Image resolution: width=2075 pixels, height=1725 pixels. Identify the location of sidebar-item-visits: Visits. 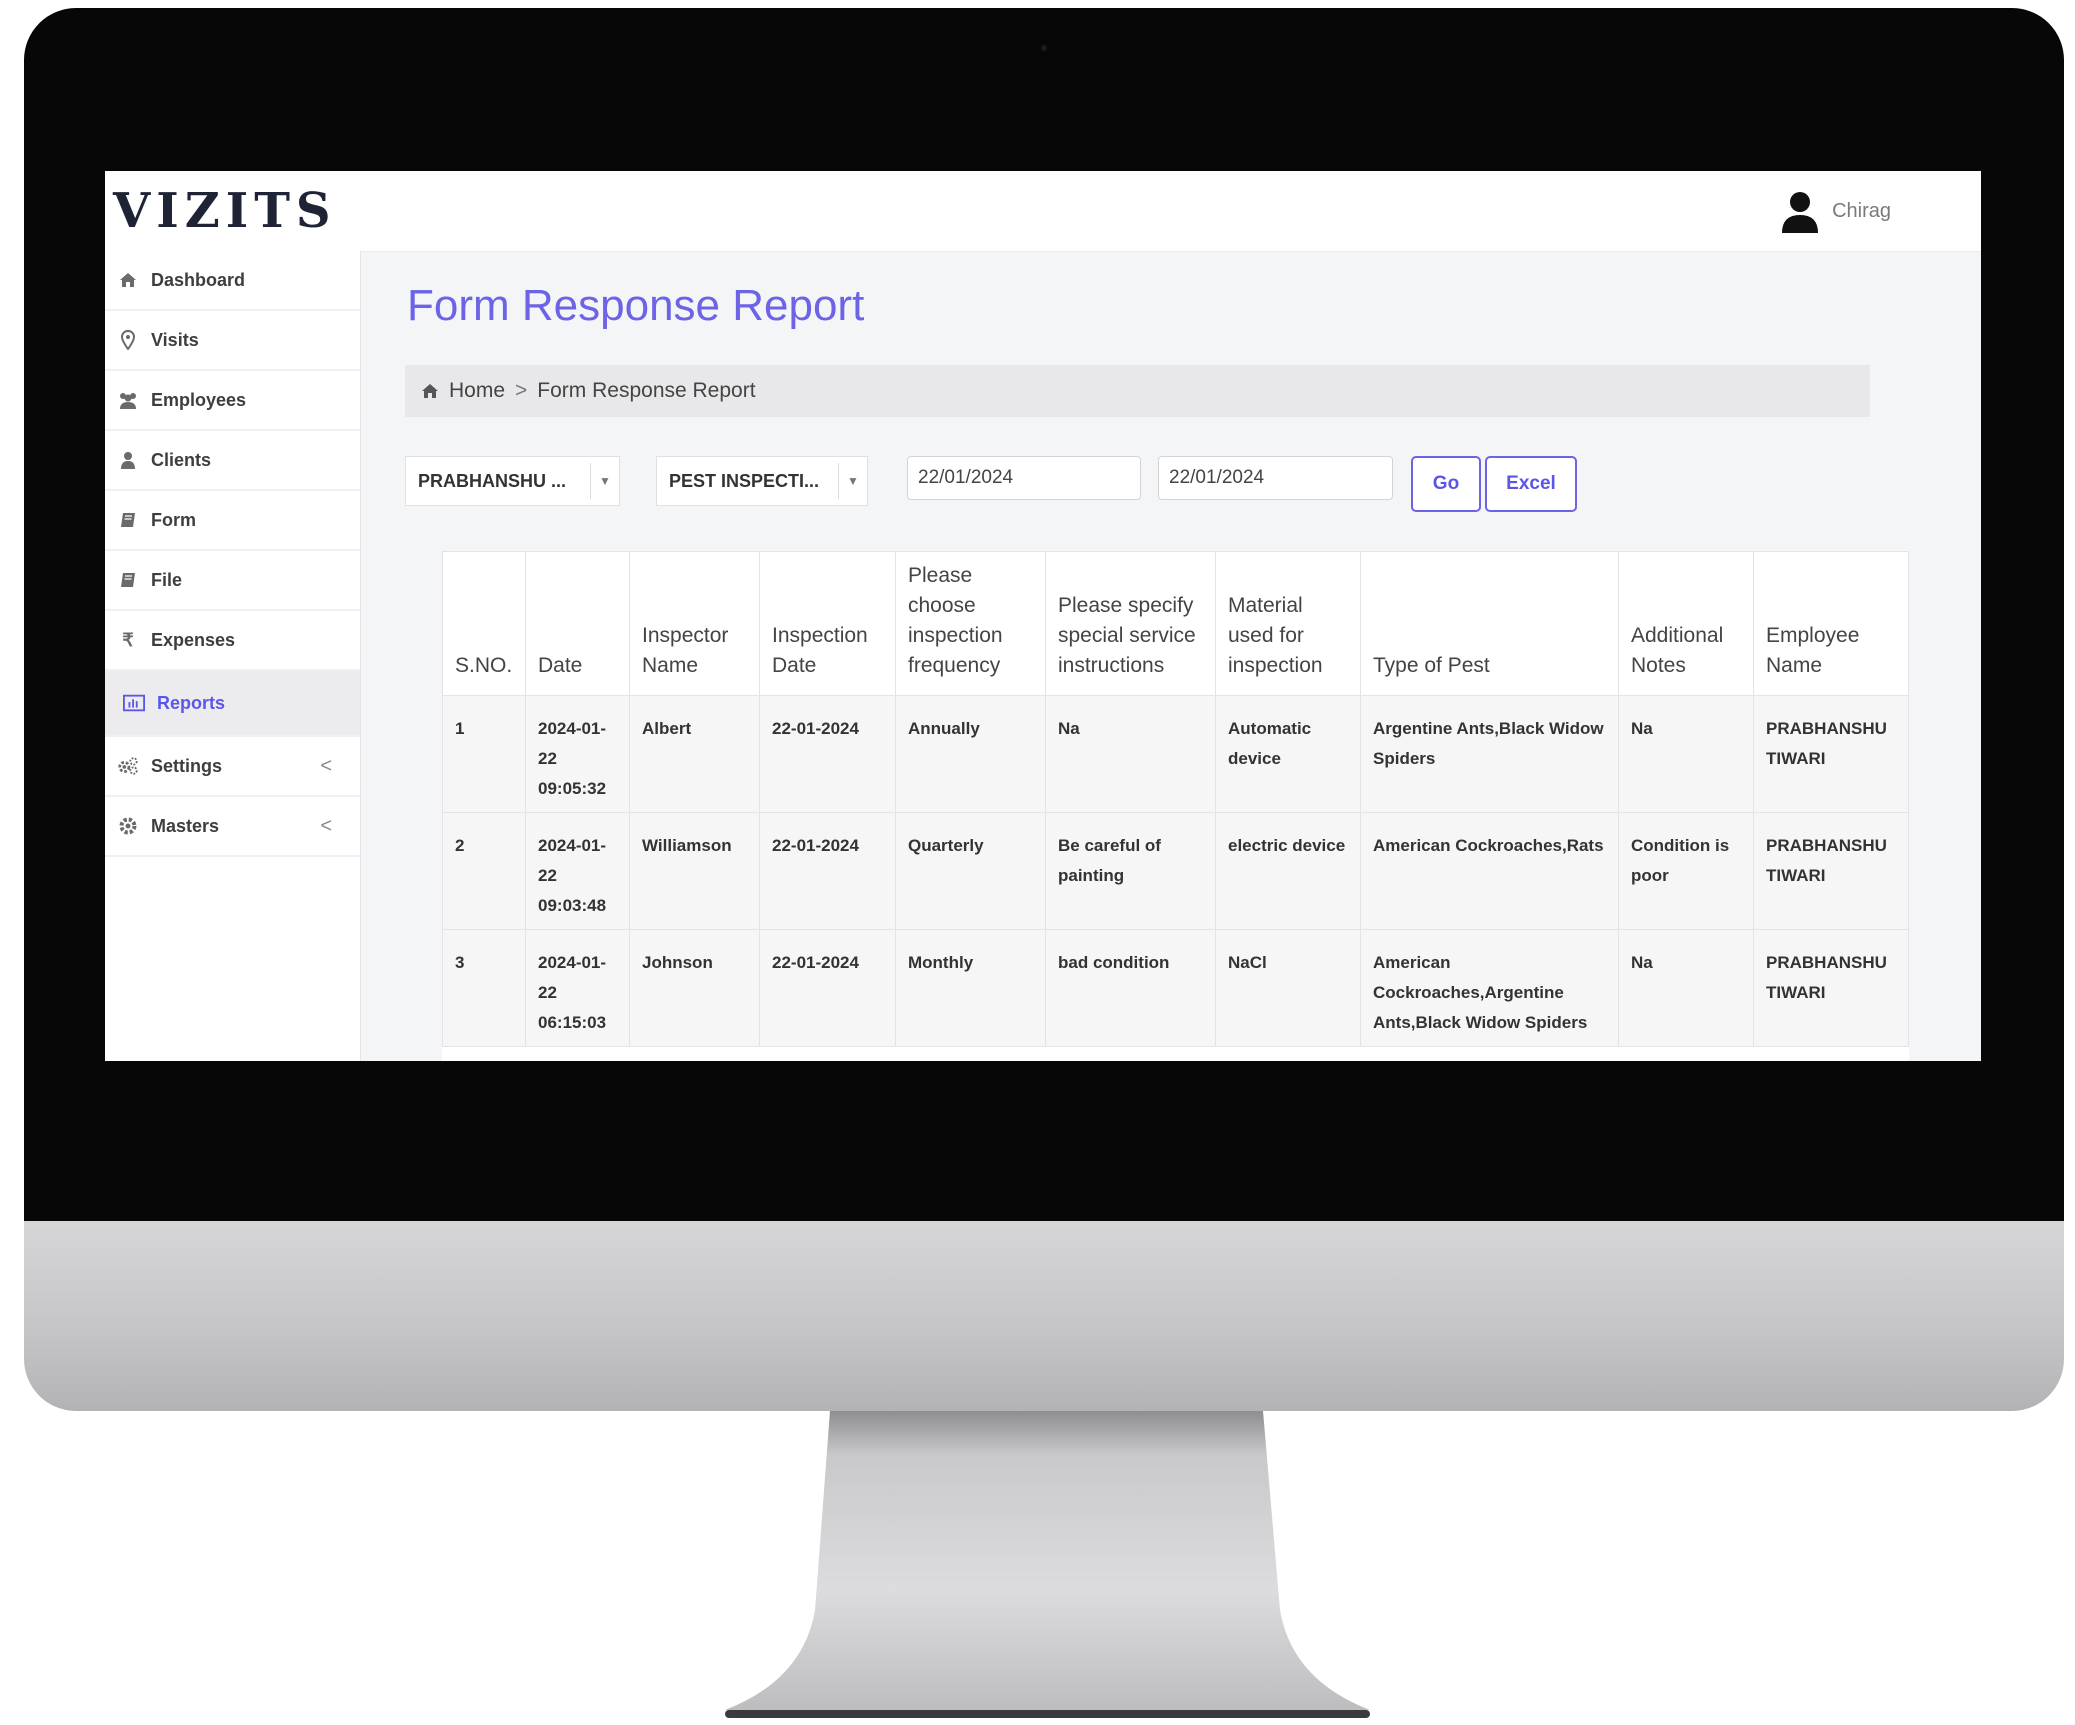
(232, 341).